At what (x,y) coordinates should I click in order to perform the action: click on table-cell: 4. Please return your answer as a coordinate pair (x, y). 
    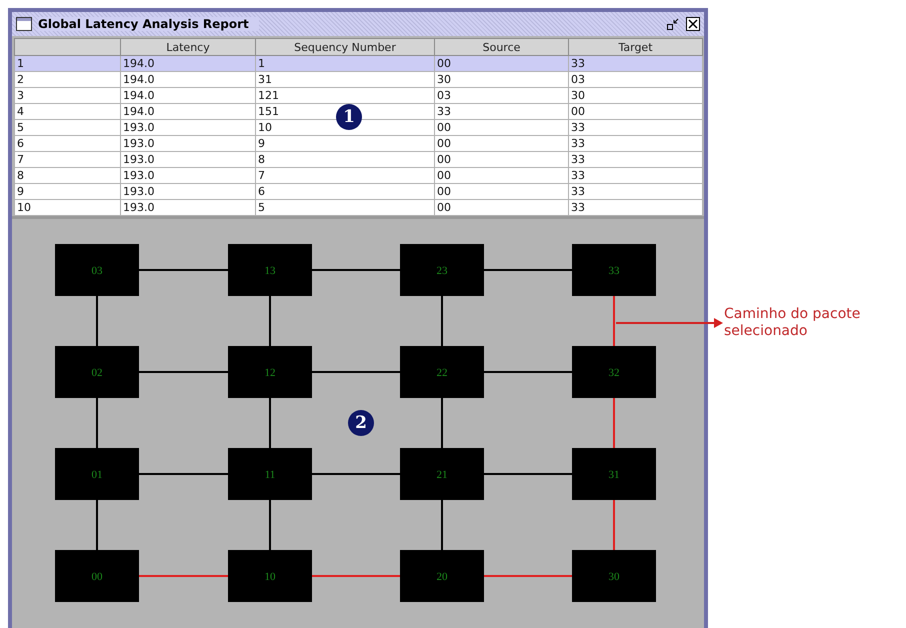
    Looking at the image, I should click on (67, 112).